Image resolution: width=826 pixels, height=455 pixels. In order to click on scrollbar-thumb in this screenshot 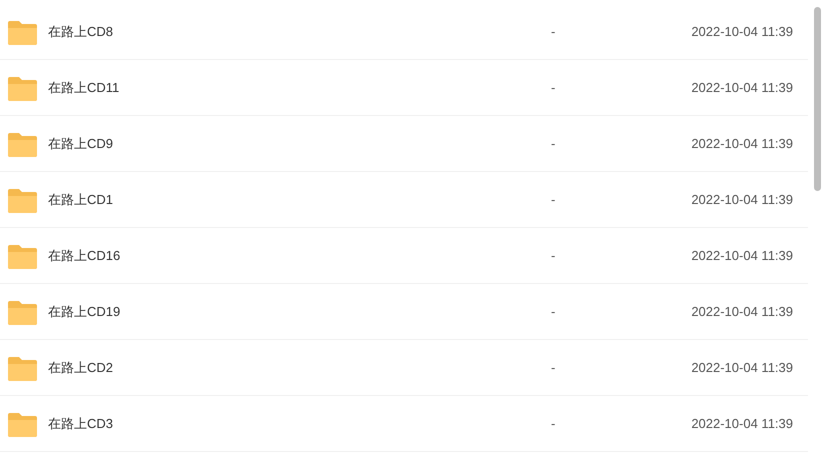, I will do `click(817, 99)`.